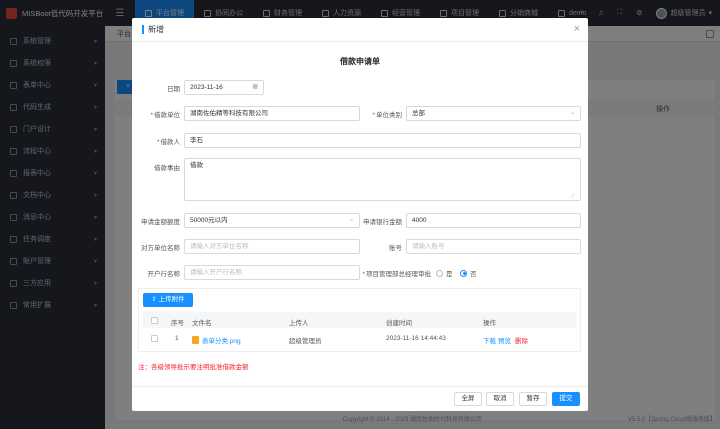  Describe the element at coordinates (167, 168) in the screenshot. I see `label-text: 借款事由` at that location.